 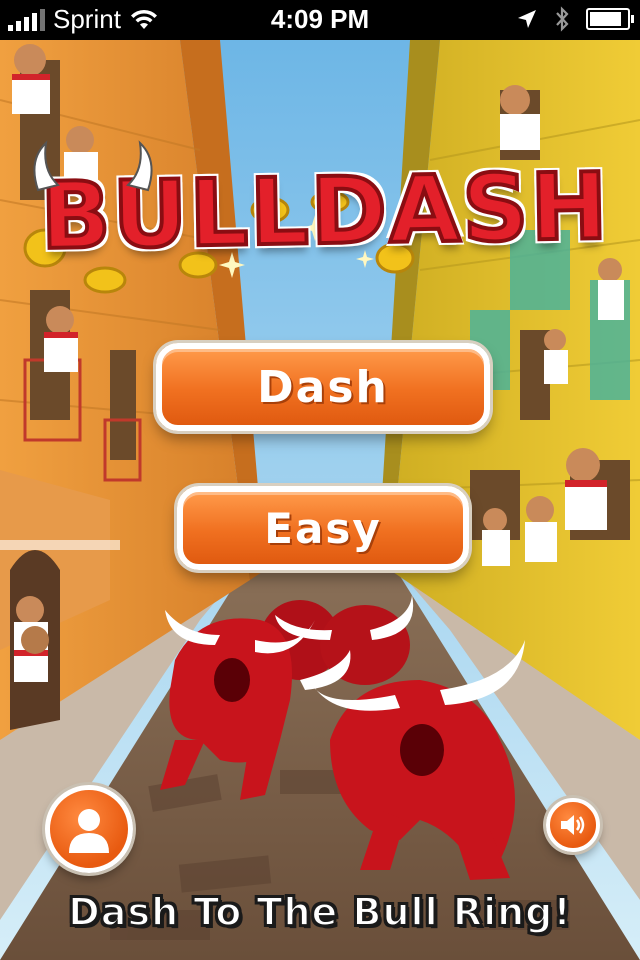 I want to click on battery-level, so click(x=605, y=19).